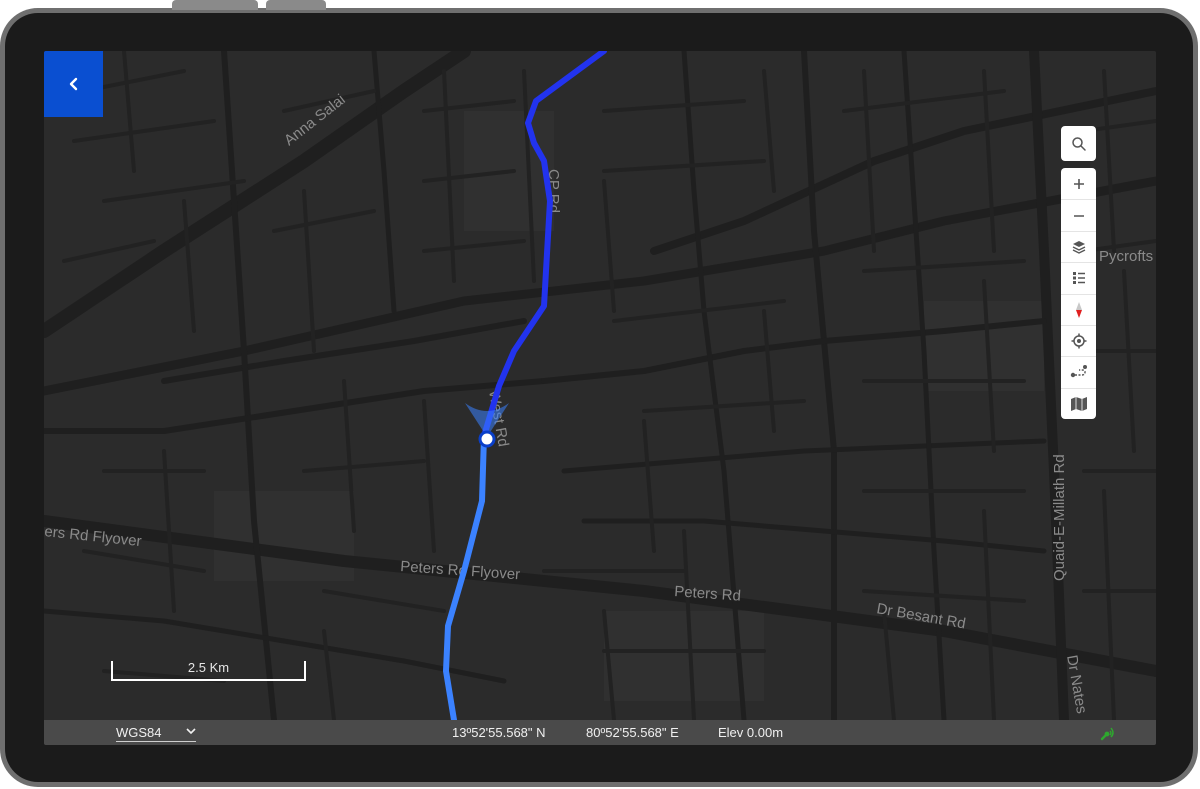  I want to click on elevation-readout: Elev 0.00m, so click(751, 732).